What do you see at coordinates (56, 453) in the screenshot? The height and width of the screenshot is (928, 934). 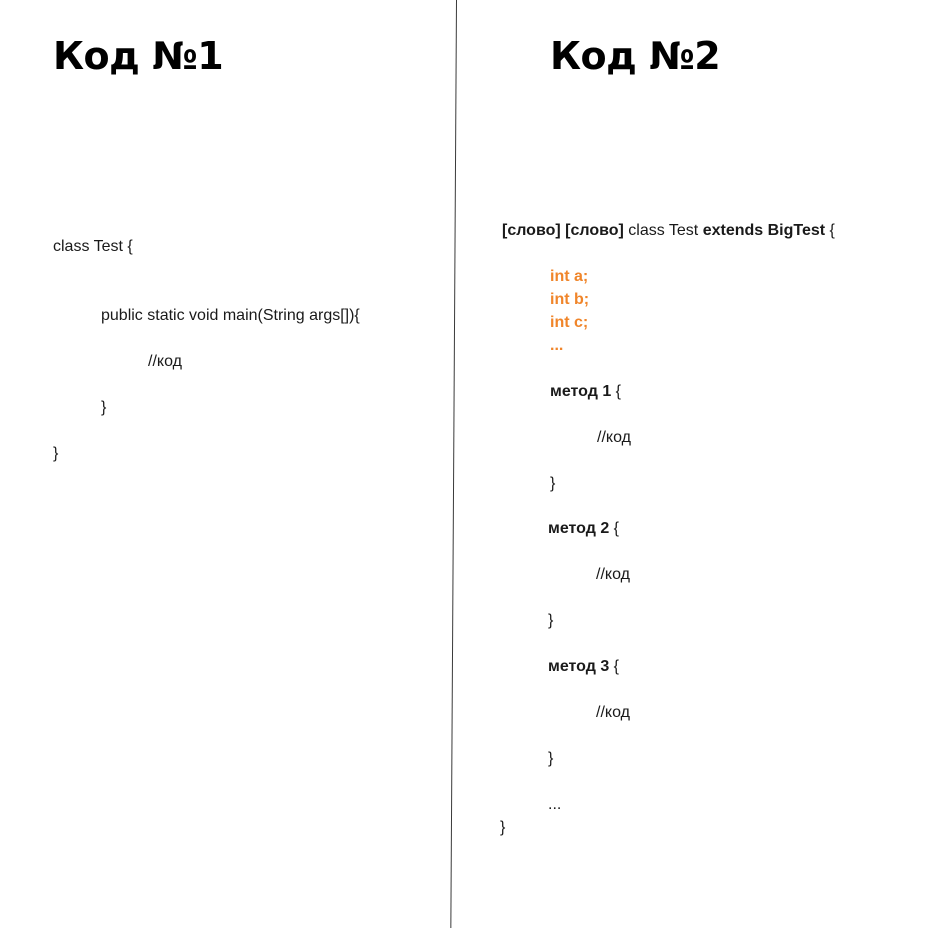 I see `class-close-brace: }` at bounding box center [56, 453].